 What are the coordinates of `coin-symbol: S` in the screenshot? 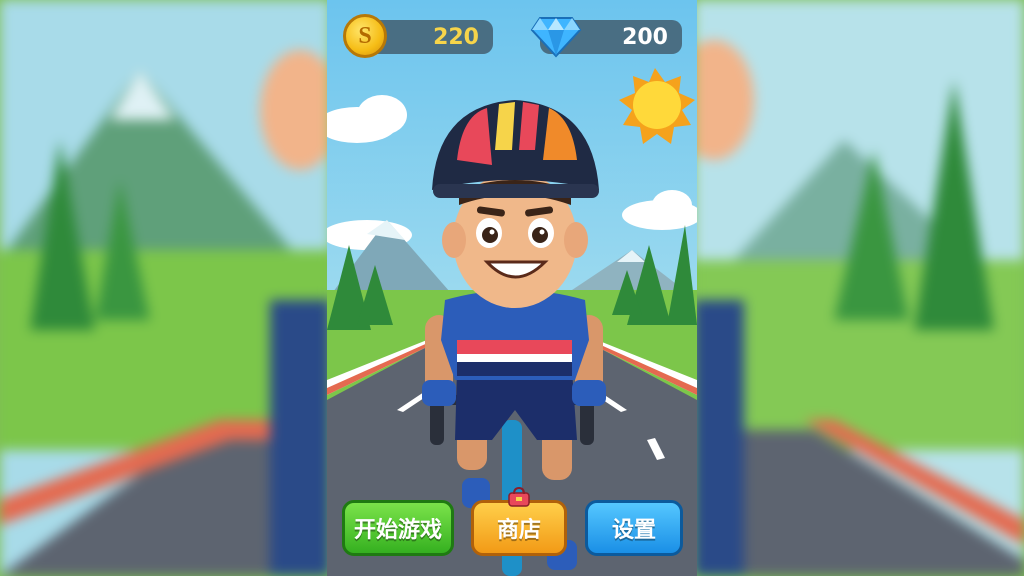 It's located at (365, 35).